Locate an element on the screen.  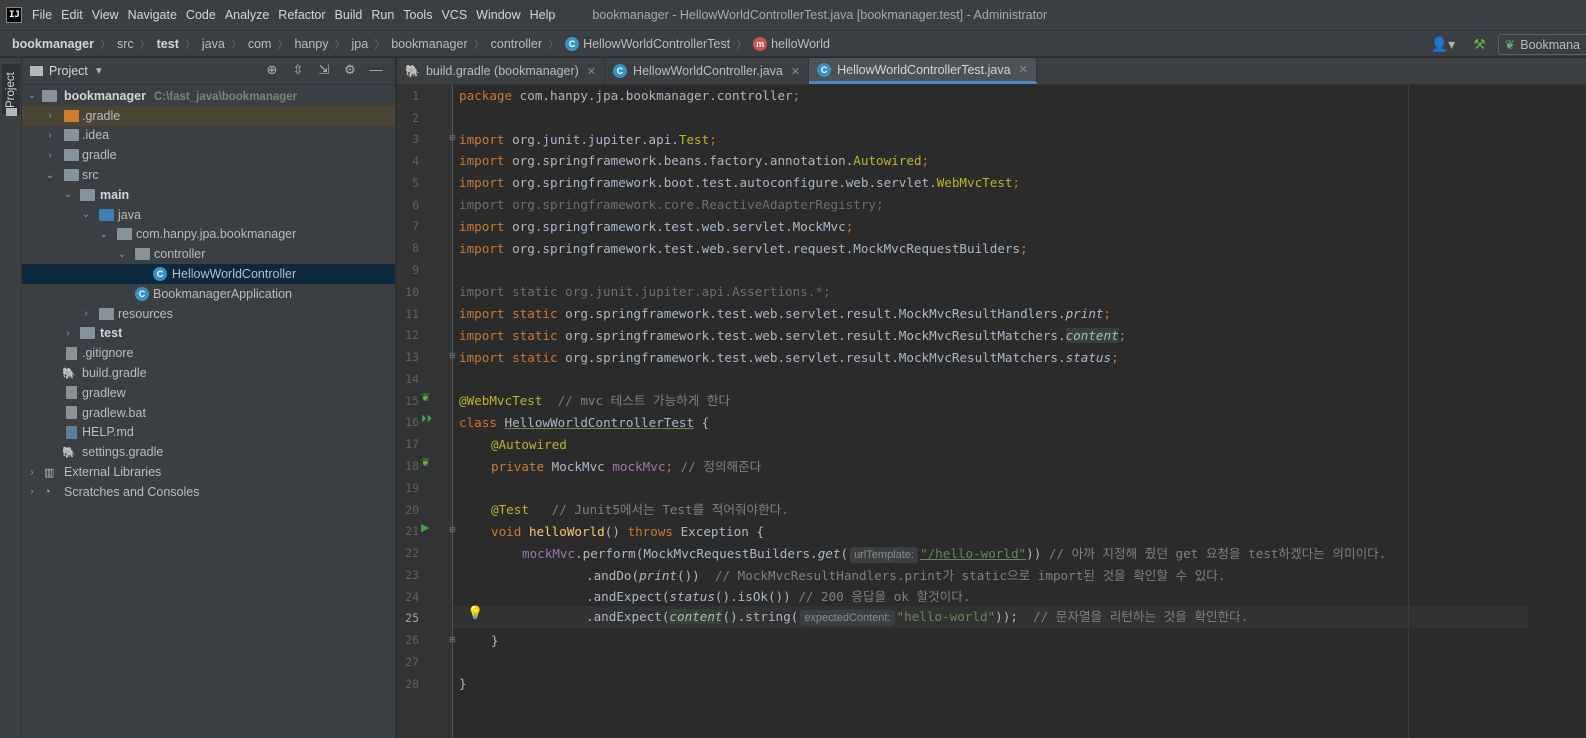
lightbulb-icon: 💡 is located at coordinates (475, 613).